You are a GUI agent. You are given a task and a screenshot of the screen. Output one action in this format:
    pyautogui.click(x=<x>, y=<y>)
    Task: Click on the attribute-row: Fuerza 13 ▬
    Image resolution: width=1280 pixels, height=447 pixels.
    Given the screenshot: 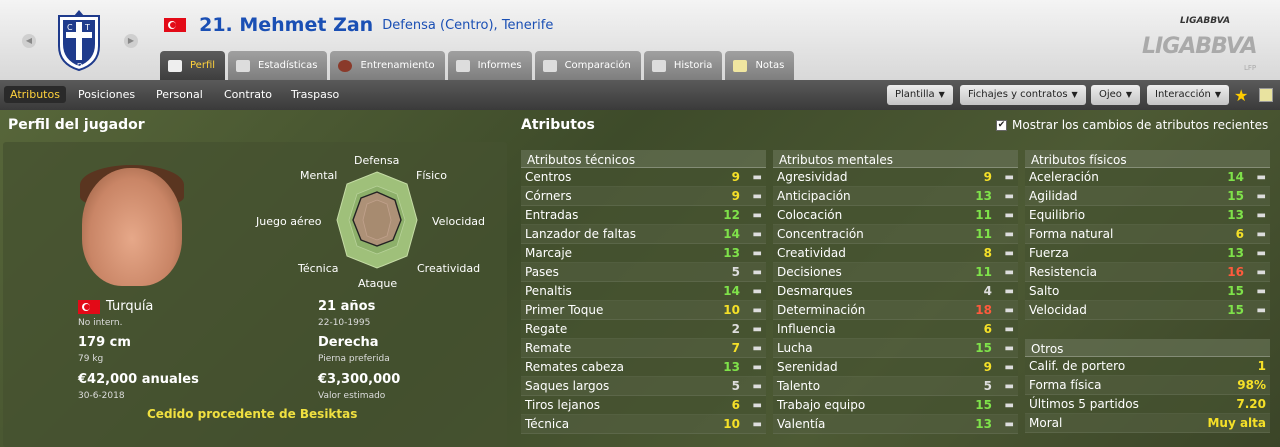 What is the action you would take?
    pyautogui.click(x=1147, y=253)
    